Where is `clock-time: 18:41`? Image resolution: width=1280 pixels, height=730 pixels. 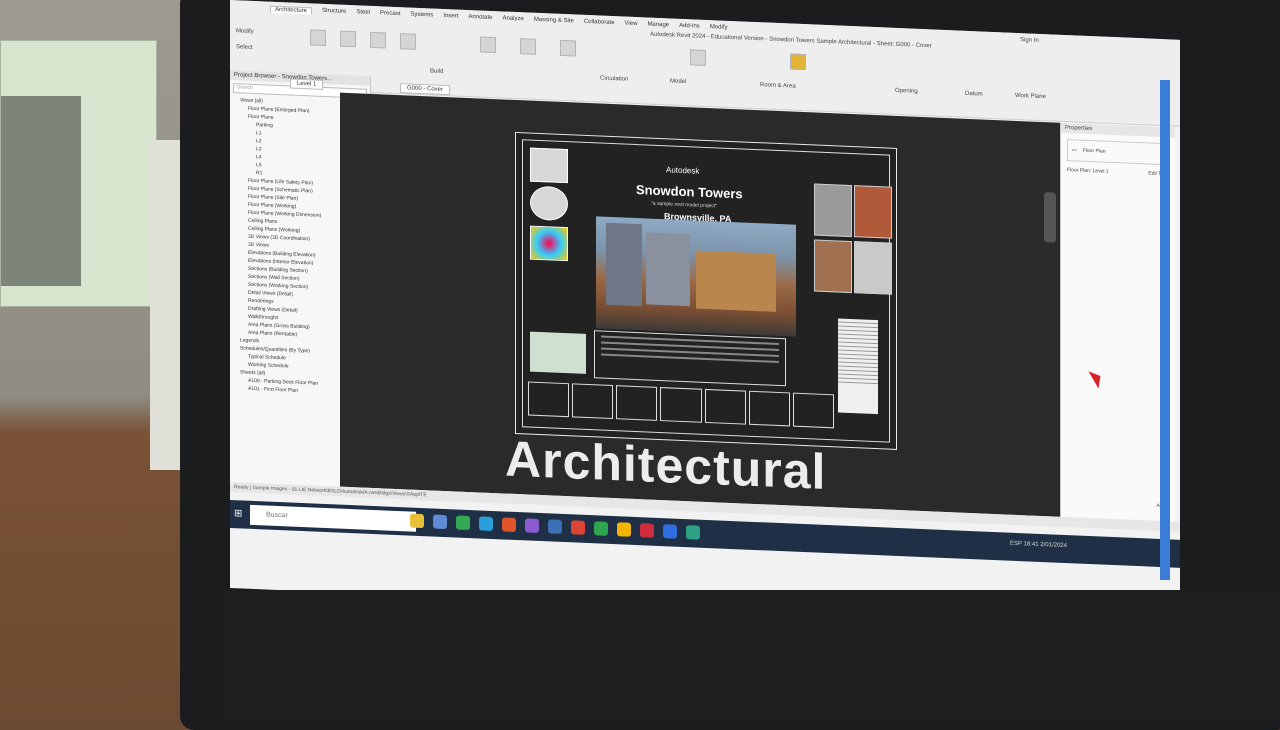
clock-time: 18:41 is located at coordinates (1031, 544).